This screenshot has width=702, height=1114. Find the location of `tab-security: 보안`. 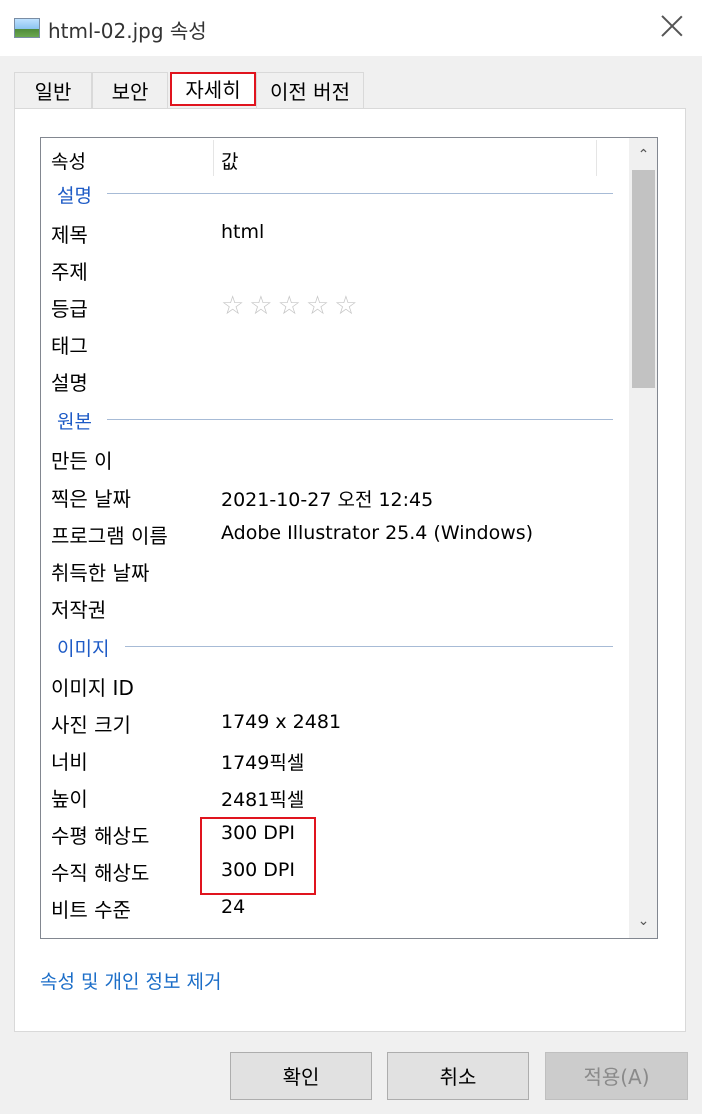

tab-security: 보안 is located at coordinates (130, 90).